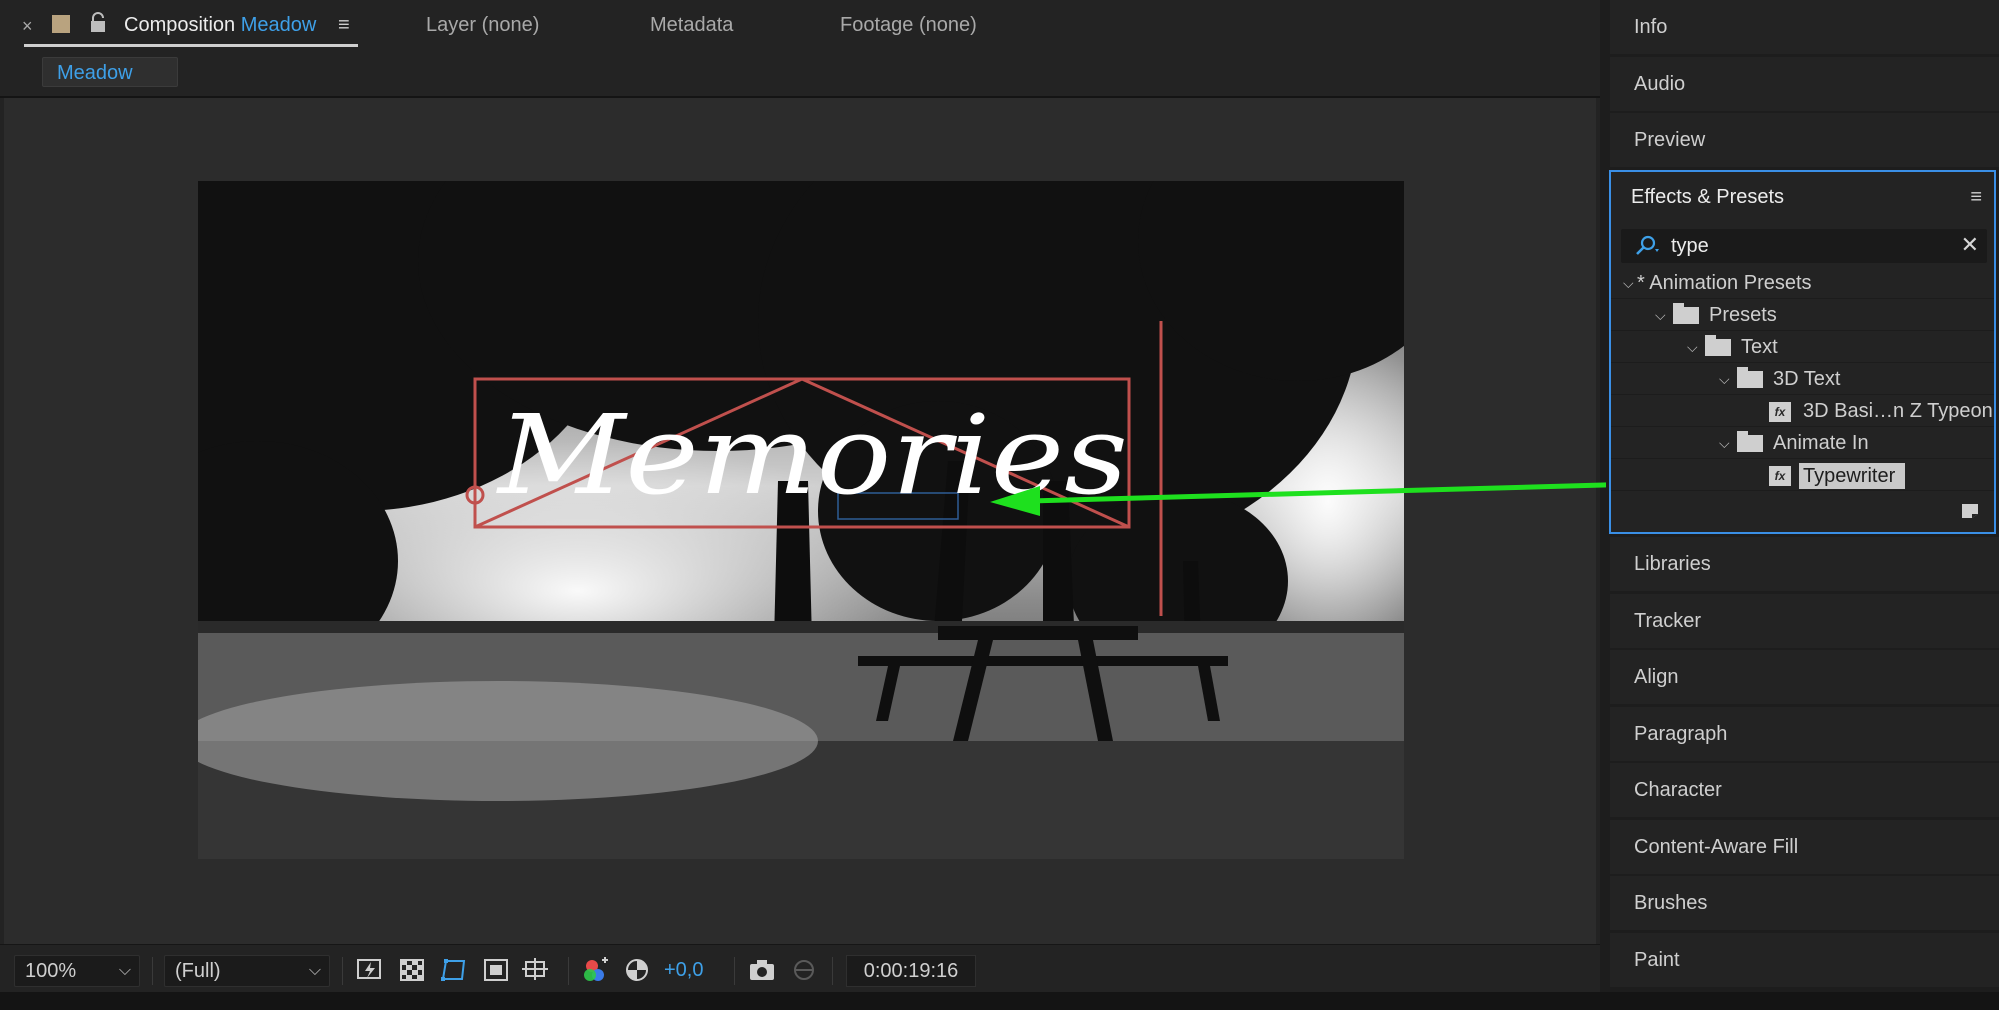 Image resolution: width=1999 pixels, height=1010 pixels. What do you see at coordinates (1807, 379) in the screenshot?
I see `tree-item-label: 3D Text` at bounding box center [1807, 379].